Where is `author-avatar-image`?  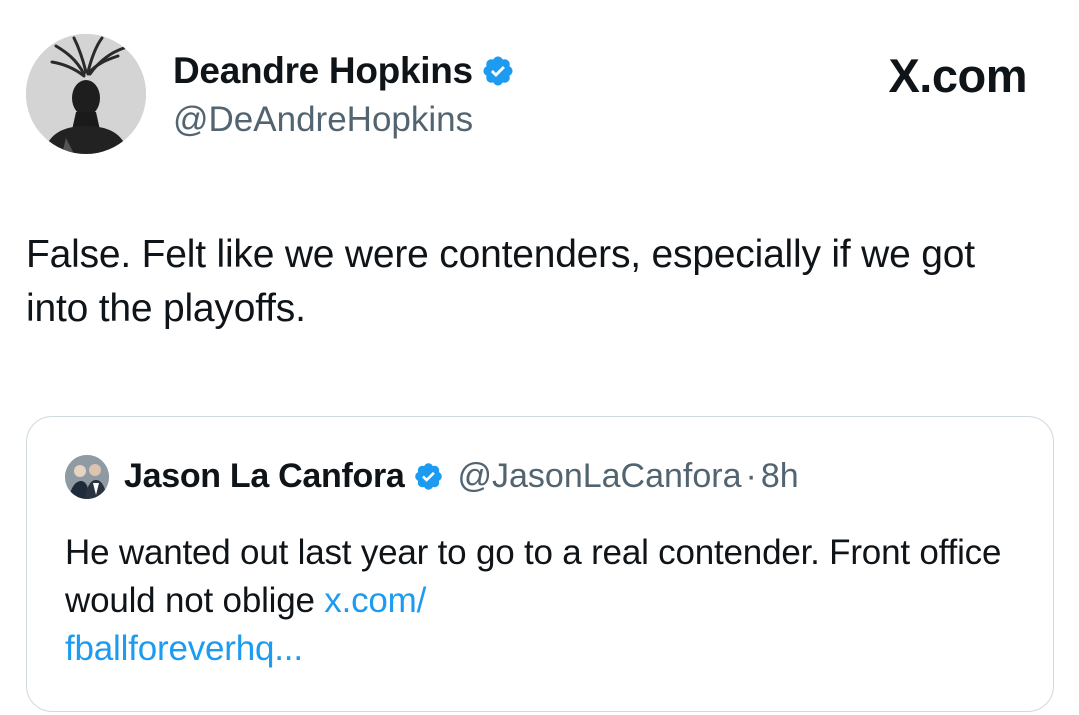 author-avatar-image is located at coordinates (86, 94).